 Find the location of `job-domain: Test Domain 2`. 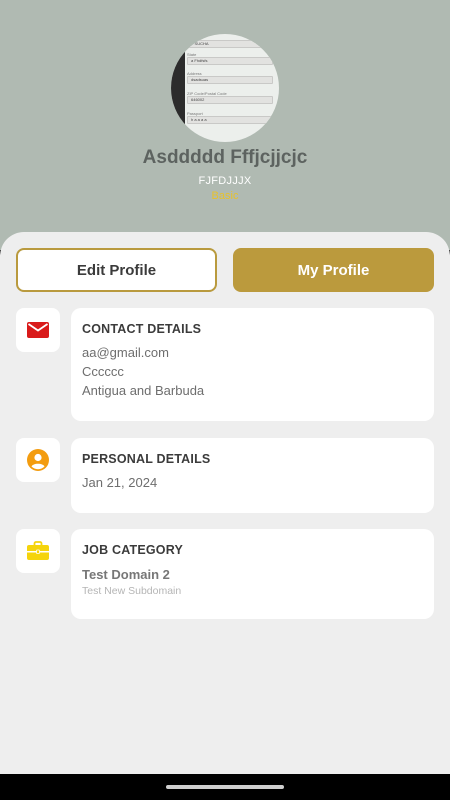

job-domain: Test Domain 2 is located at coordinates (126, 574).